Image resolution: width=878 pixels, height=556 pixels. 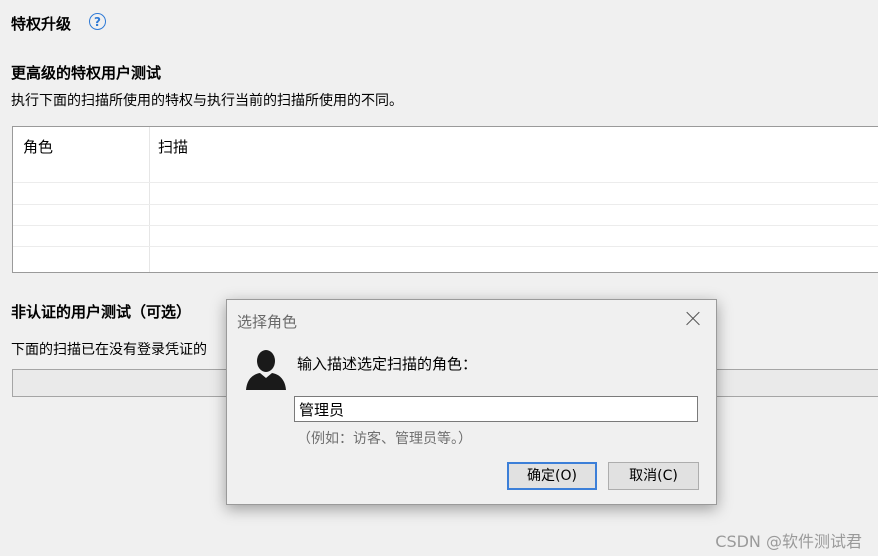 I want to click on role-example-hint: （例如：访客、管理员等。）, so click(x=384, y=439).